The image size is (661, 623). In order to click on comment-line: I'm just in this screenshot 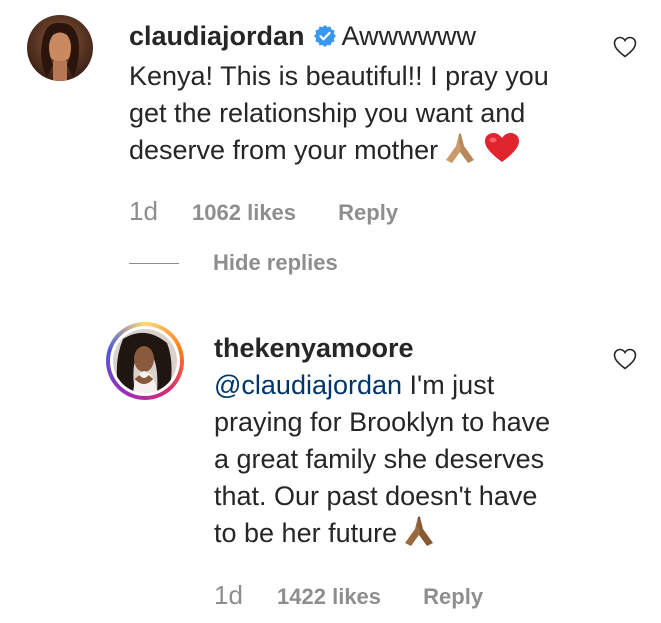, I will do `click(448, 385)`.